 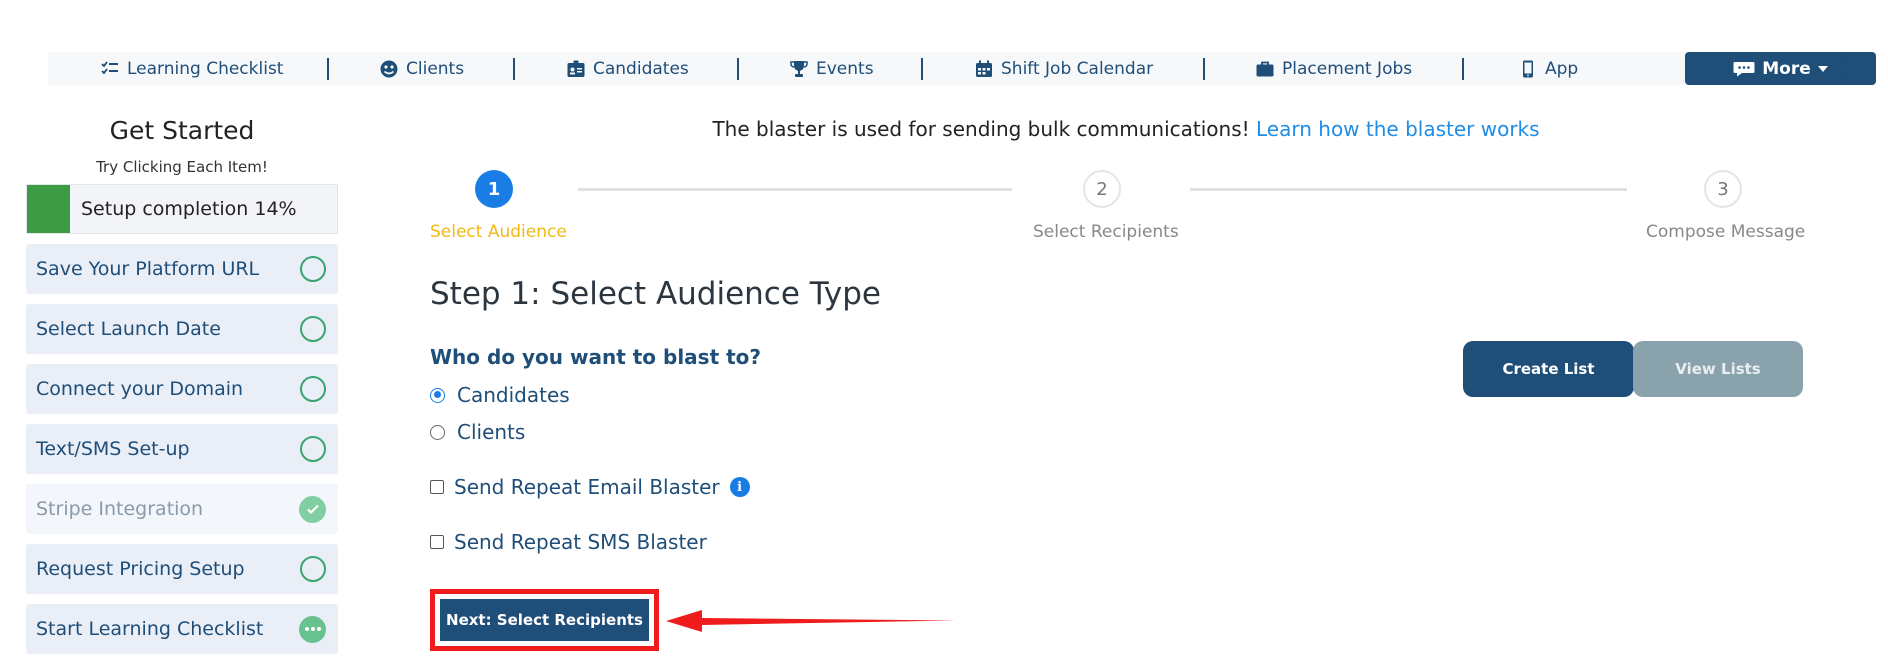 I want to click on audience-option-clients: Clients, so click(x=477, y=432).